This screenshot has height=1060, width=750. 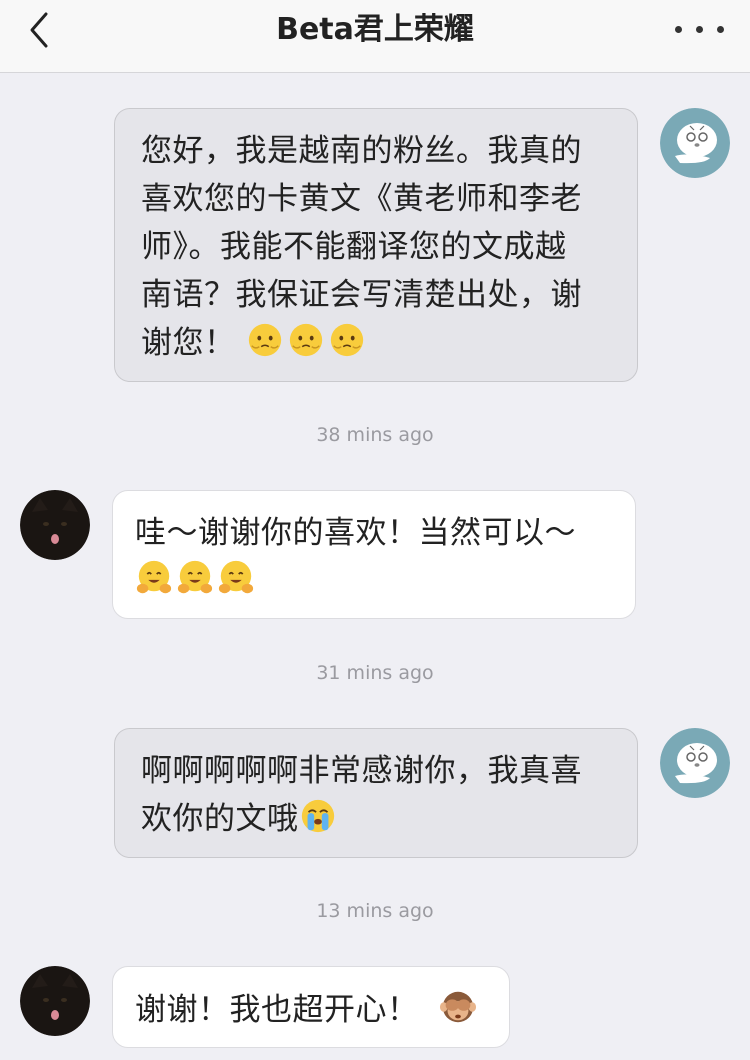 What do you see at coordinates (317, 816) in the screenshot?
I see `crying-face-icon` at bounding box center [317, 816].